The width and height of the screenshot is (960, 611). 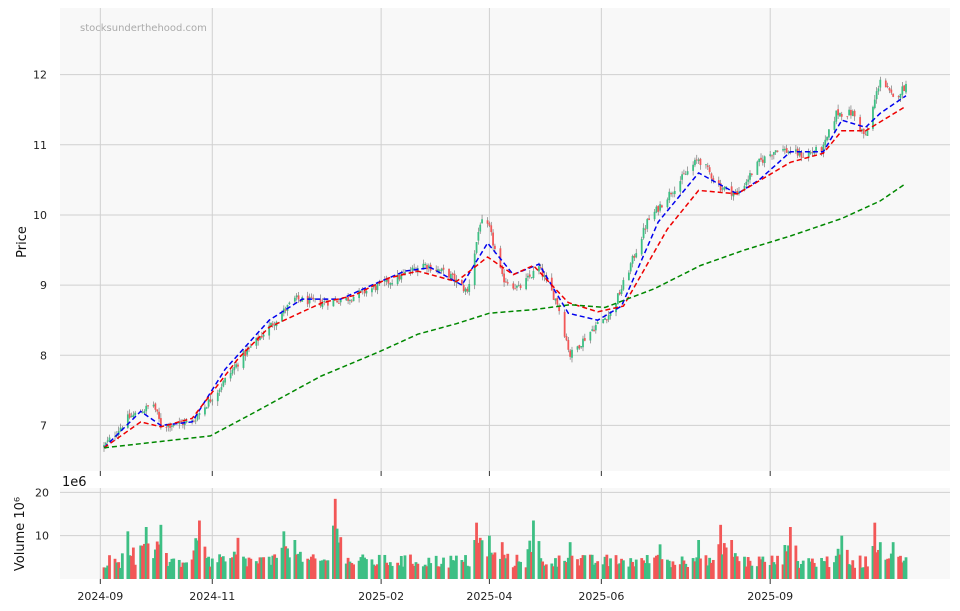 What do you see at coordinates (770, 596) in the screenshot?
I see `x-tick-label: 2025-09` at bounding box center [770, 596].